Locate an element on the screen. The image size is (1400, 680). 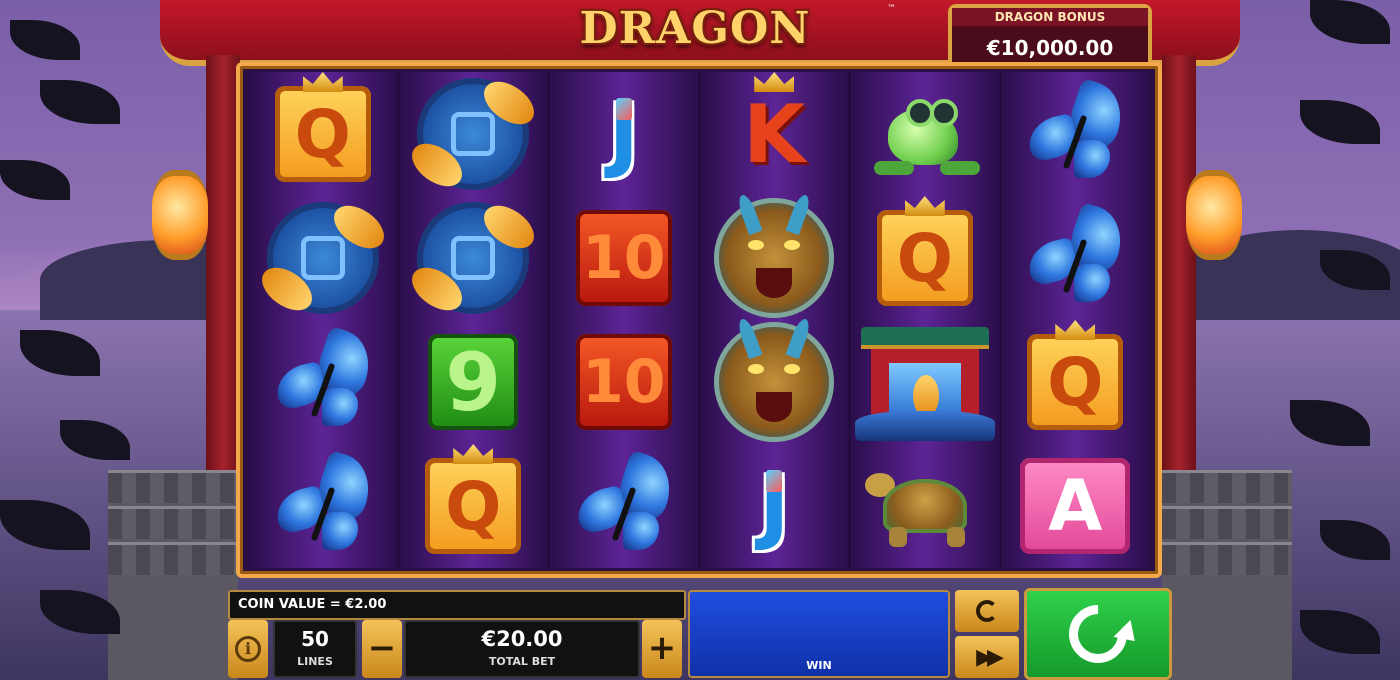
spin-button is located at coordinates (1098, 634).